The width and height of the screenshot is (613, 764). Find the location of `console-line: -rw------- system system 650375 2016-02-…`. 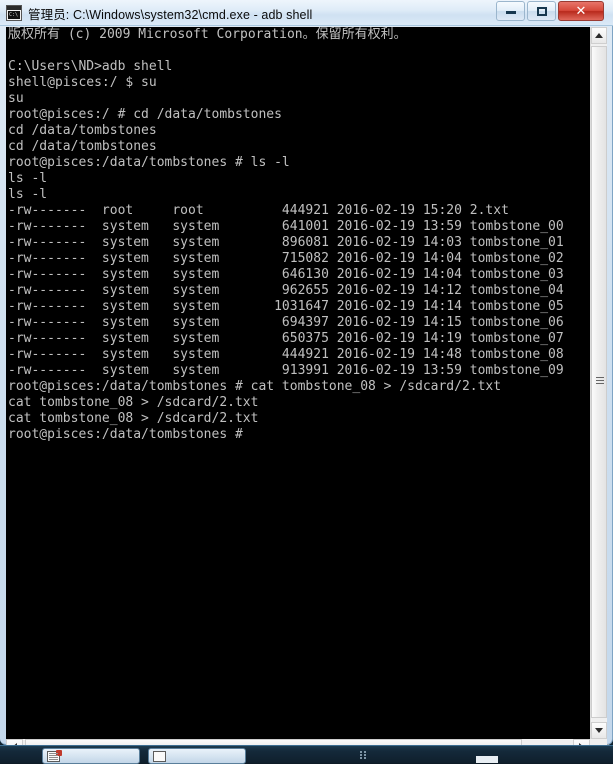

console-line: -rw------- system system 650375 2016-02-… is located at coordinates (286, 338).